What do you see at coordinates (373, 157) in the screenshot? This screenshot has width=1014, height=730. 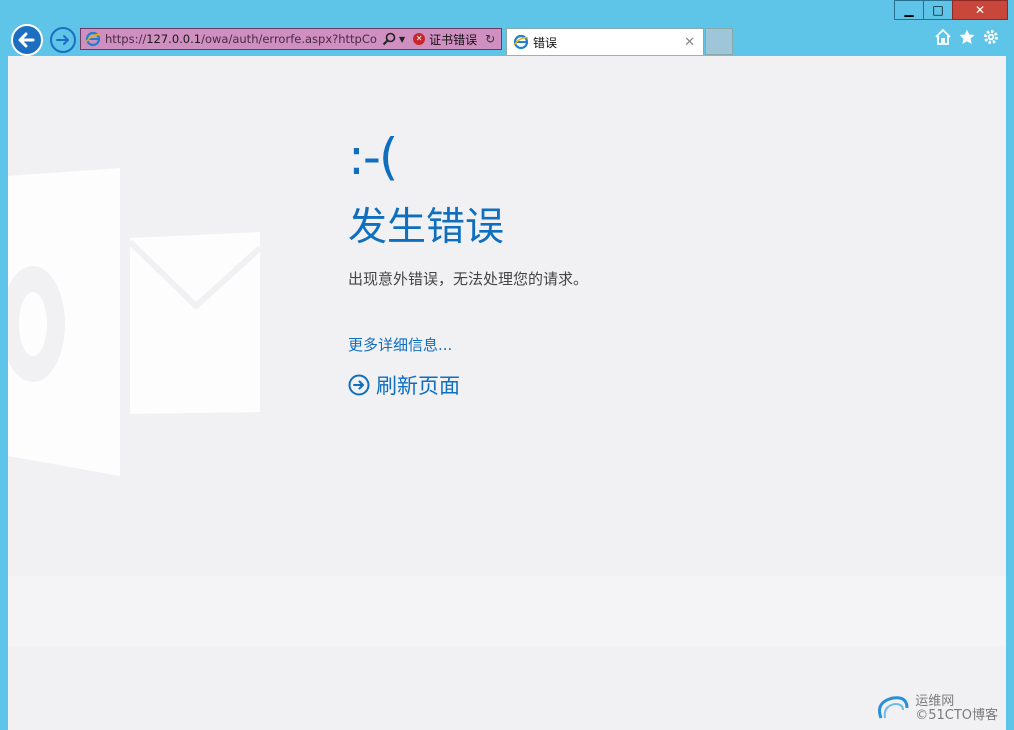 I see `sad-face-emoticon: :-(` at bounding box center [373, 157].